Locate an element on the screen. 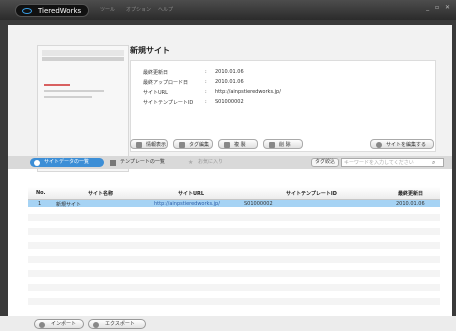 This screenshot has height=331, width=456. title-bar: TieredWorks ツール オプション ヘルプ _ ▫ ✕ is located at coordinates (228, 10).